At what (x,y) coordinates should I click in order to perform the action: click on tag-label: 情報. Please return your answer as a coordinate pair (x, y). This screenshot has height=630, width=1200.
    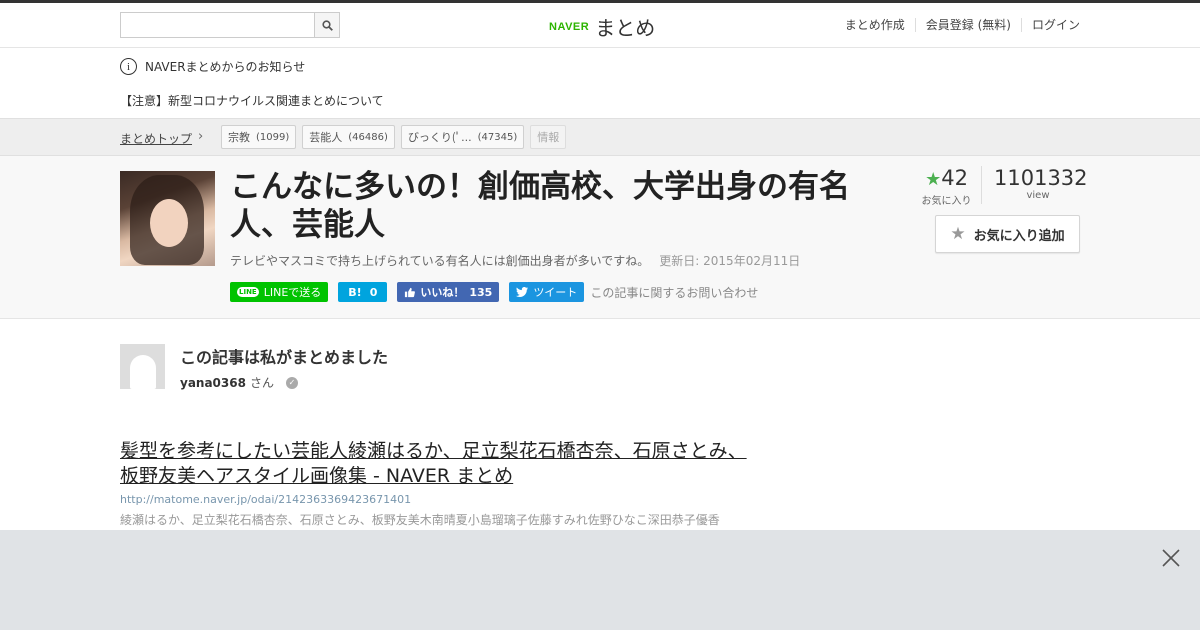
    Looking at the image, I should click on (548, 137).